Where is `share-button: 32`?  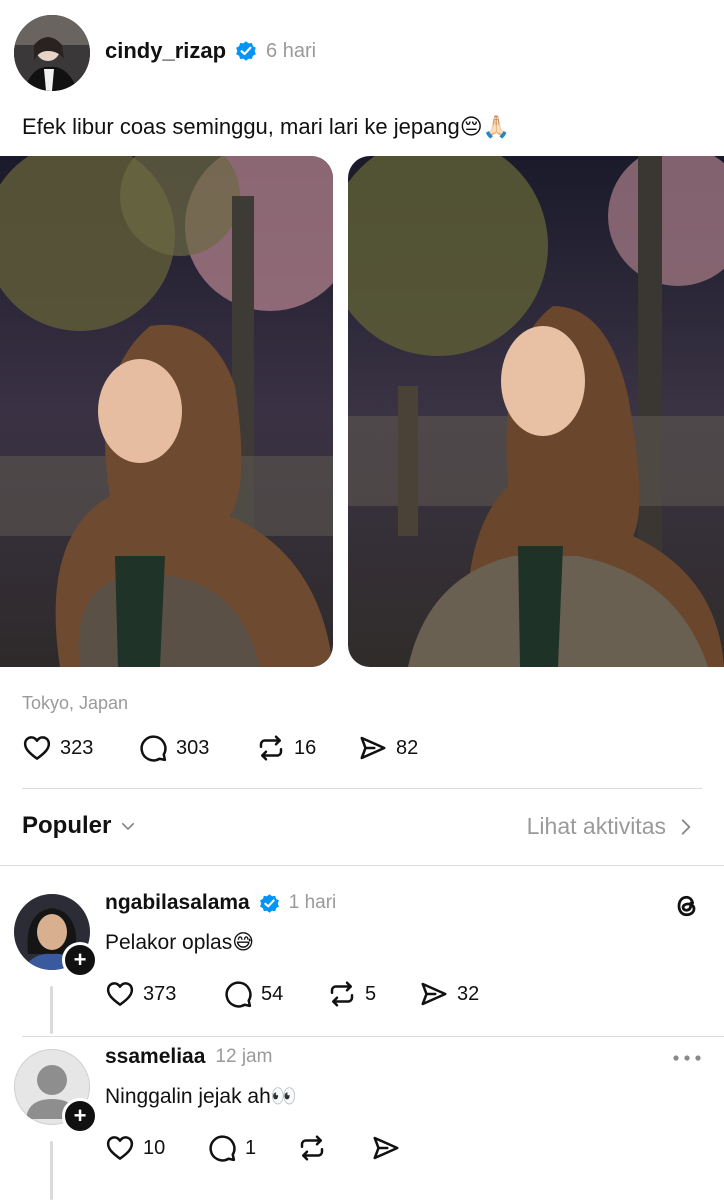 share-button: 32 is located at coordinates (449, 994).